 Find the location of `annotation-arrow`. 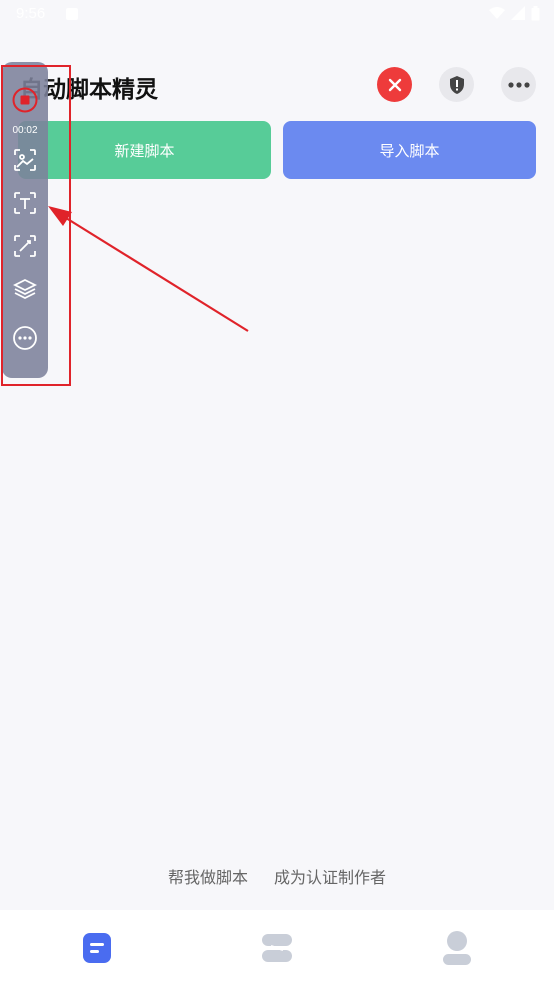

annotation-arrow is located at coordinates (148, 269).